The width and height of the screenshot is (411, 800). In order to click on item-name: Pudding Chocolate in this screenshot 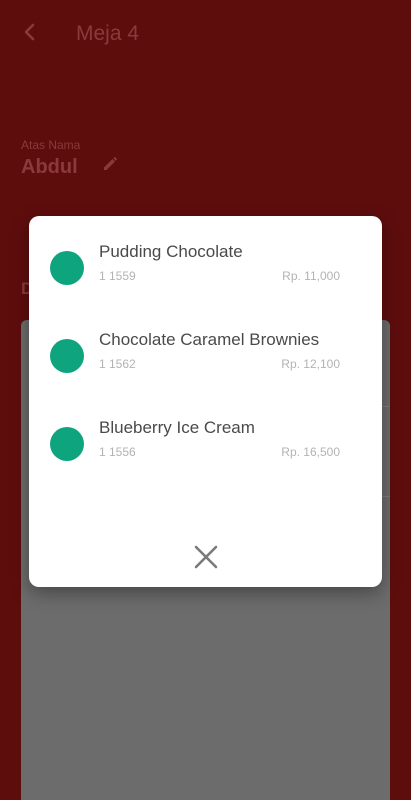, I will do `click(171, 251)`.